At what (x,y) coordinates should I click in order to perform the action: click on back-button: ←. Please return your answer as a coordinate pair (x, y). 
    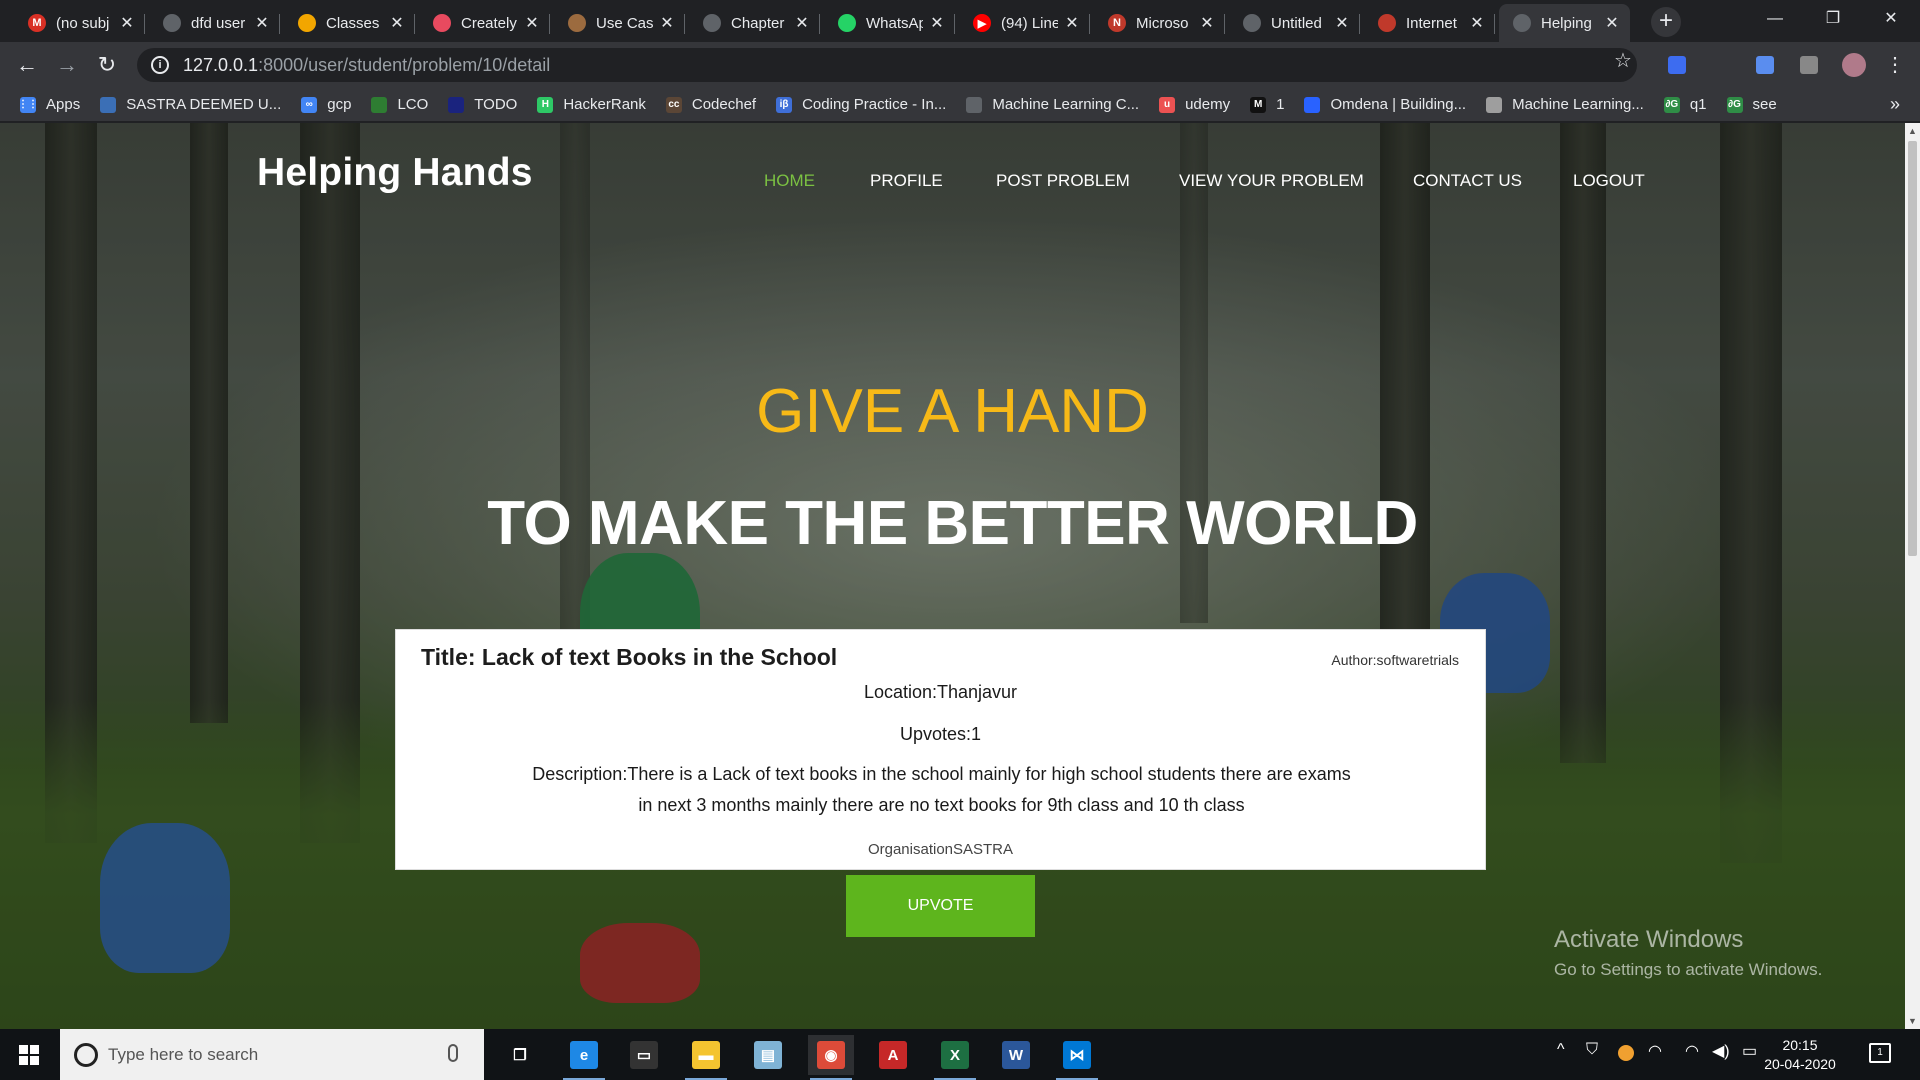
    Looking at the image, I should click on (27, 65).